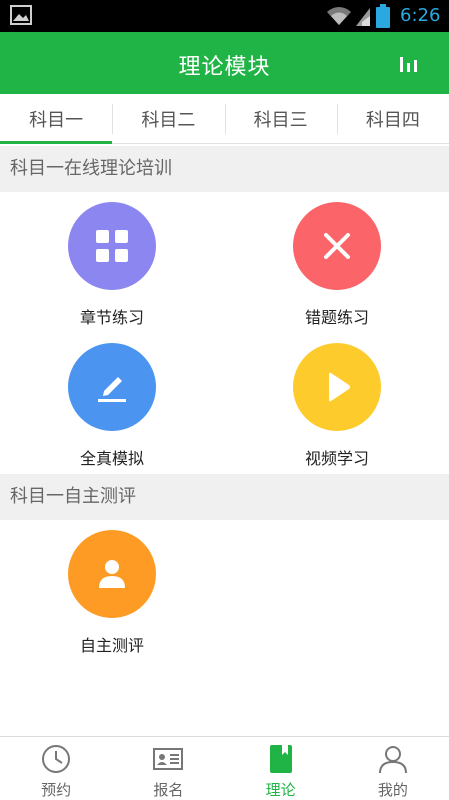 The image size is (449, 800). I want to click on close-icon, so click(337, 246).